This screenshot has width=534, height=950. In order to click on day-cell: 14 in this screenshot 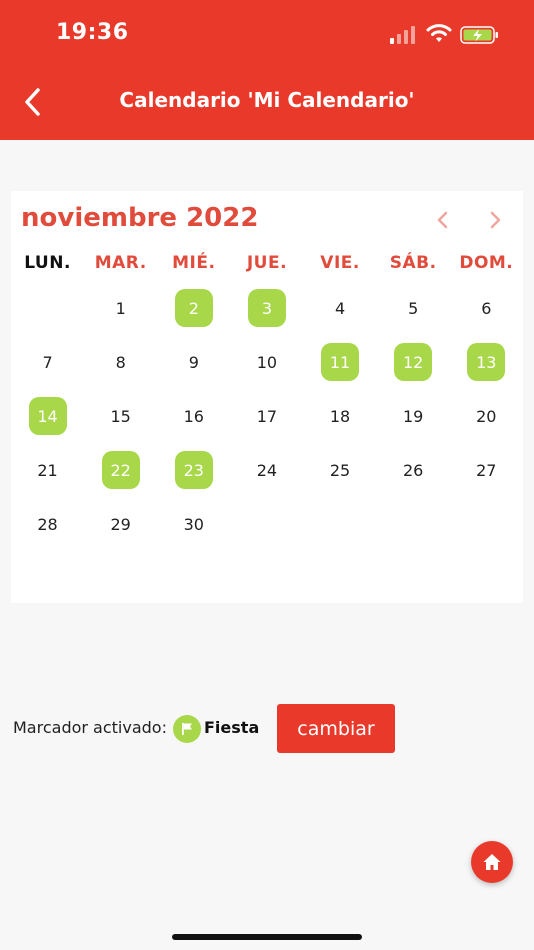, I will do `click(47, 416)`.